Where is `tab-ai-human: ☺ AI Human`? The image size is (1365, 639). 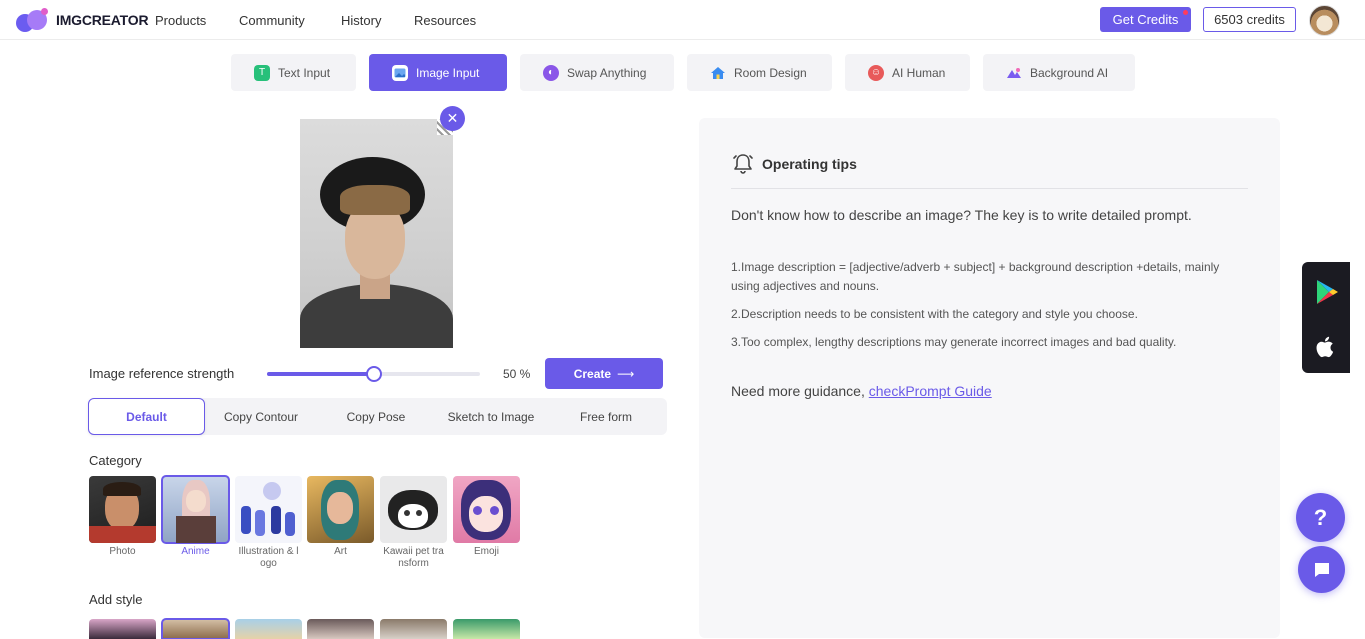 tab-ai-human: ☺ AI Human is located at coordinates (907, 72).